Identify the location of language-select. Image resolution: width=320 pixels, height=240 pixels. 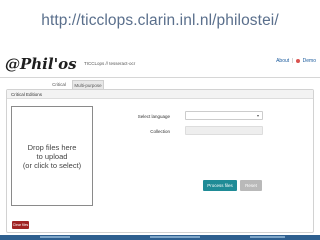
(224, 115).